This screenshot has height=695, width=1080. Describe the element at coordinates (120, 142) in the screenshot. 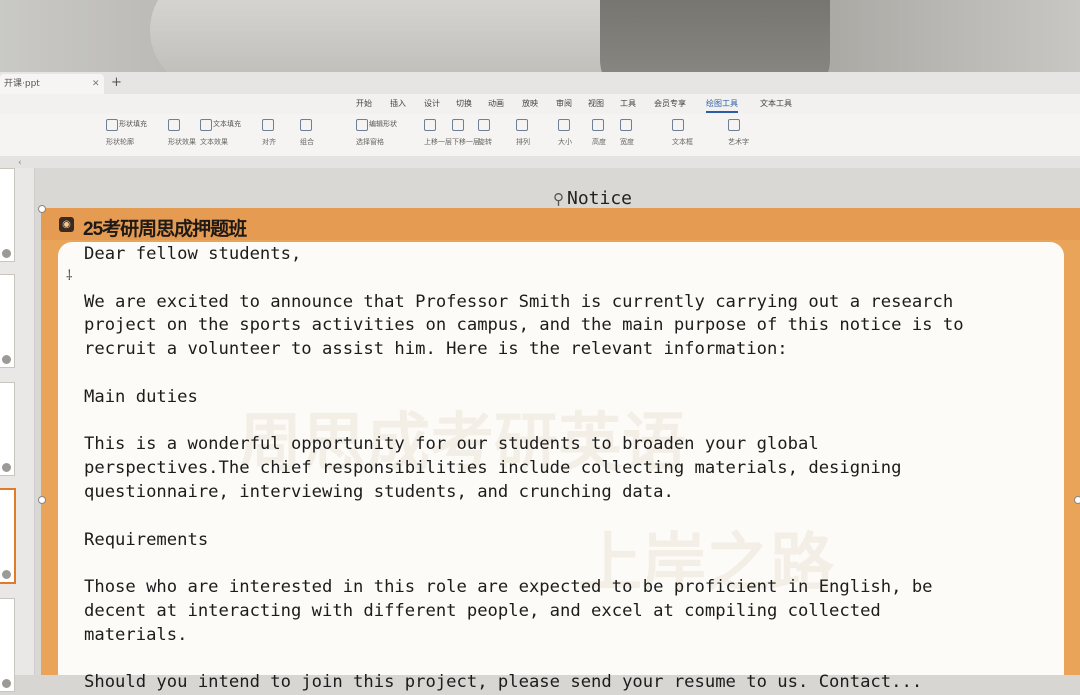

I see `ribbon-button-label: 形状轮廓` at that location.